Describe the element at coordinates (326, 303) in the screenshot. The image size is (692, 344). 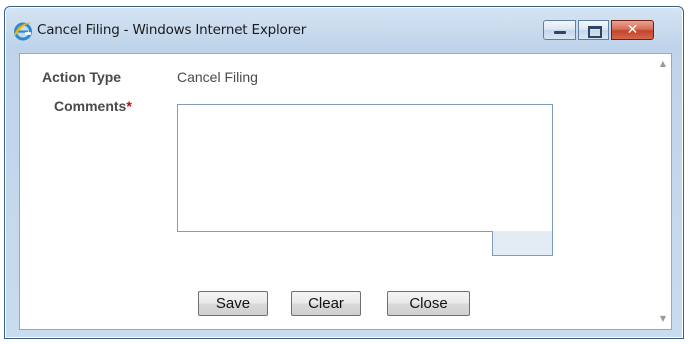
I see `clear-button: Clear` at that location.